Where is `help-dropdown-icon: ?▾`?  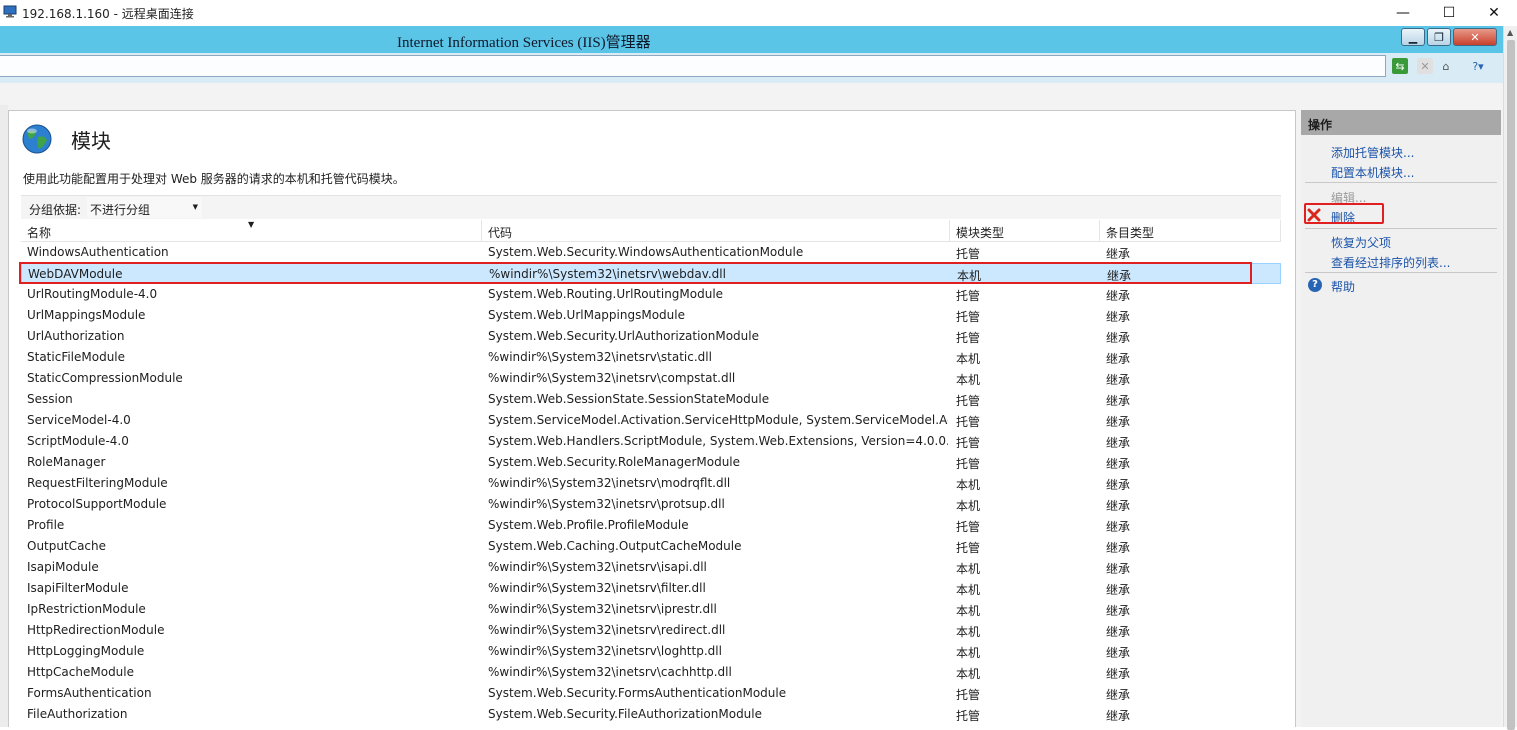 help-dropdown-icon: ?▾ is located at coordinates (1478, 66).